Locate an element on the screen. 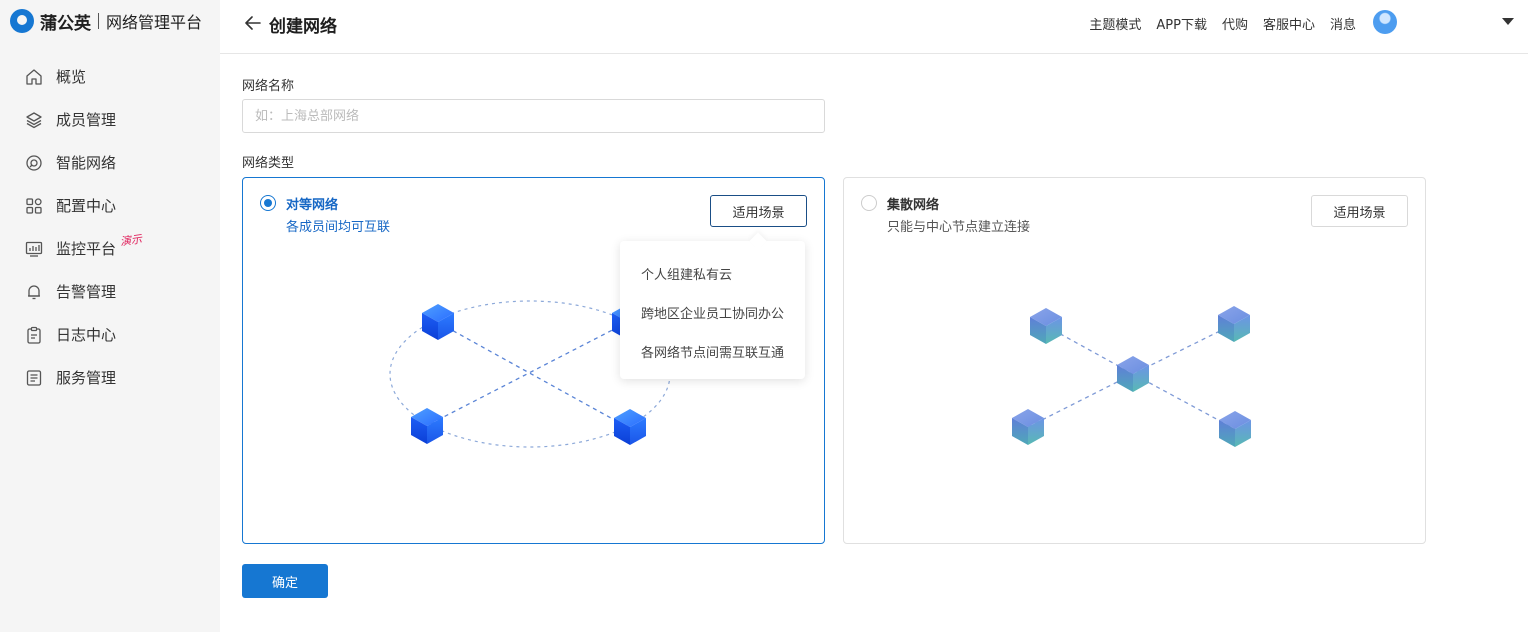  sidebar-item-smart-network: 智能网络 is located at coordinates (110, 162).